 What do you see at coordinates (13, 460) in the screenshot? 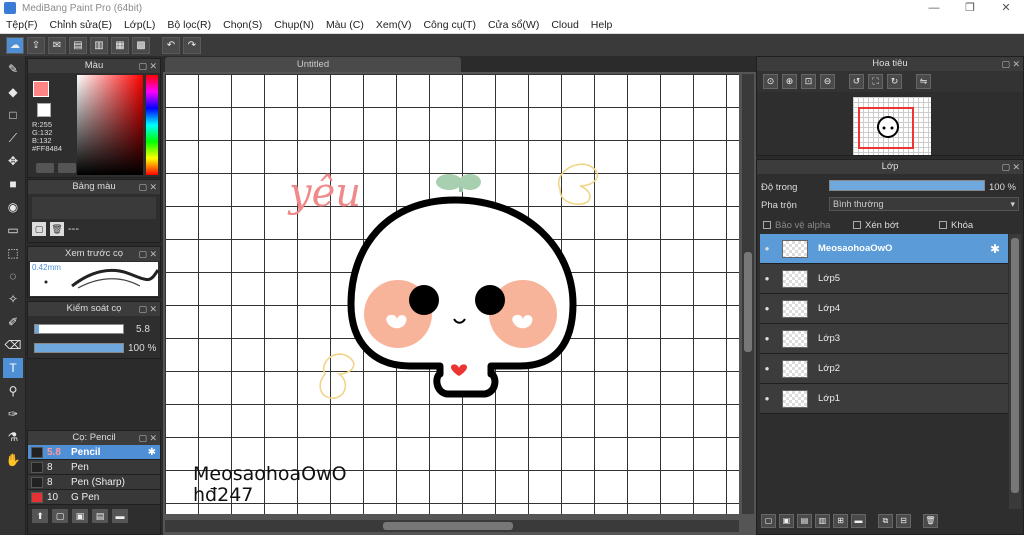
I see `hand-icon: ✋` at bounding box center [13, 460].